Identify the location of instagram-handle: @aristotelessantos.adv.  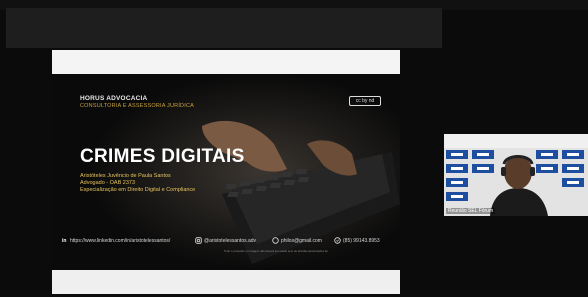
(230, 241).